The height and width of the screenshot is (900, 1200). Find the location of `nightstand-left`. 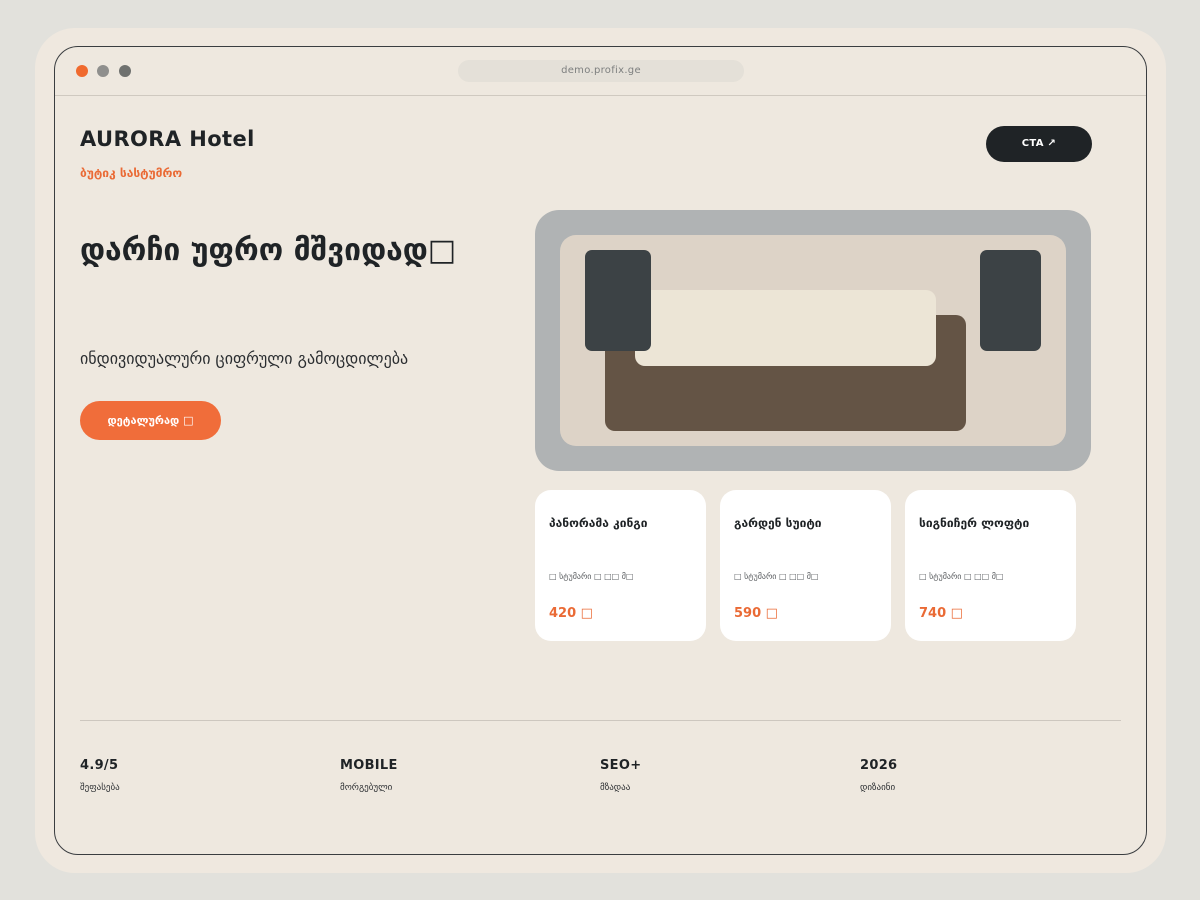

nightstand-left is located at coordinates (618, 300).